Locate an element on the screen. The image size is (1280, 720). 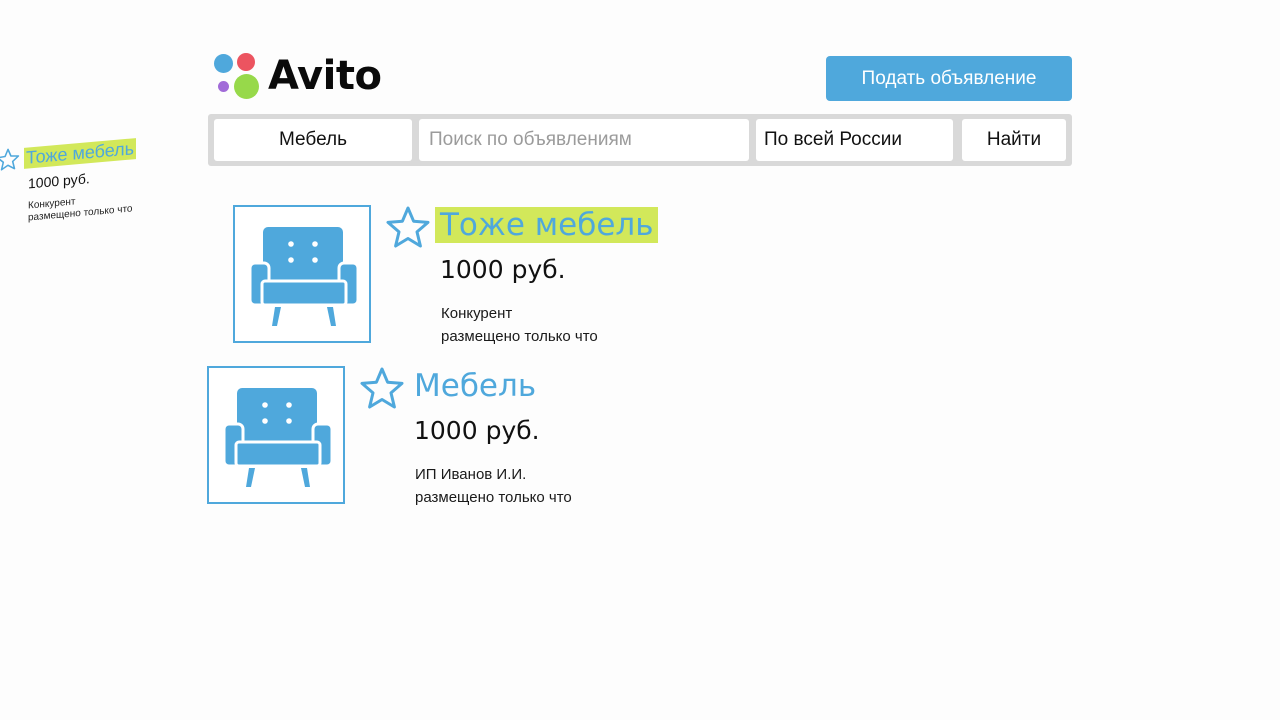
logo-dot-red is located at coordinates (246, 62).